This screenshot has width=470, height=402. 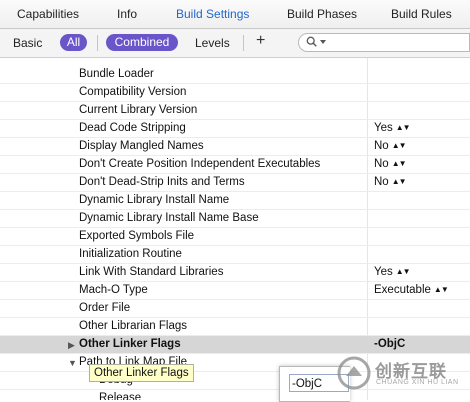 What do you see at coordinates (235, 75) in the screenshot?
I see `setting-row: Bundle Loader` at bounding box center [235, 75].